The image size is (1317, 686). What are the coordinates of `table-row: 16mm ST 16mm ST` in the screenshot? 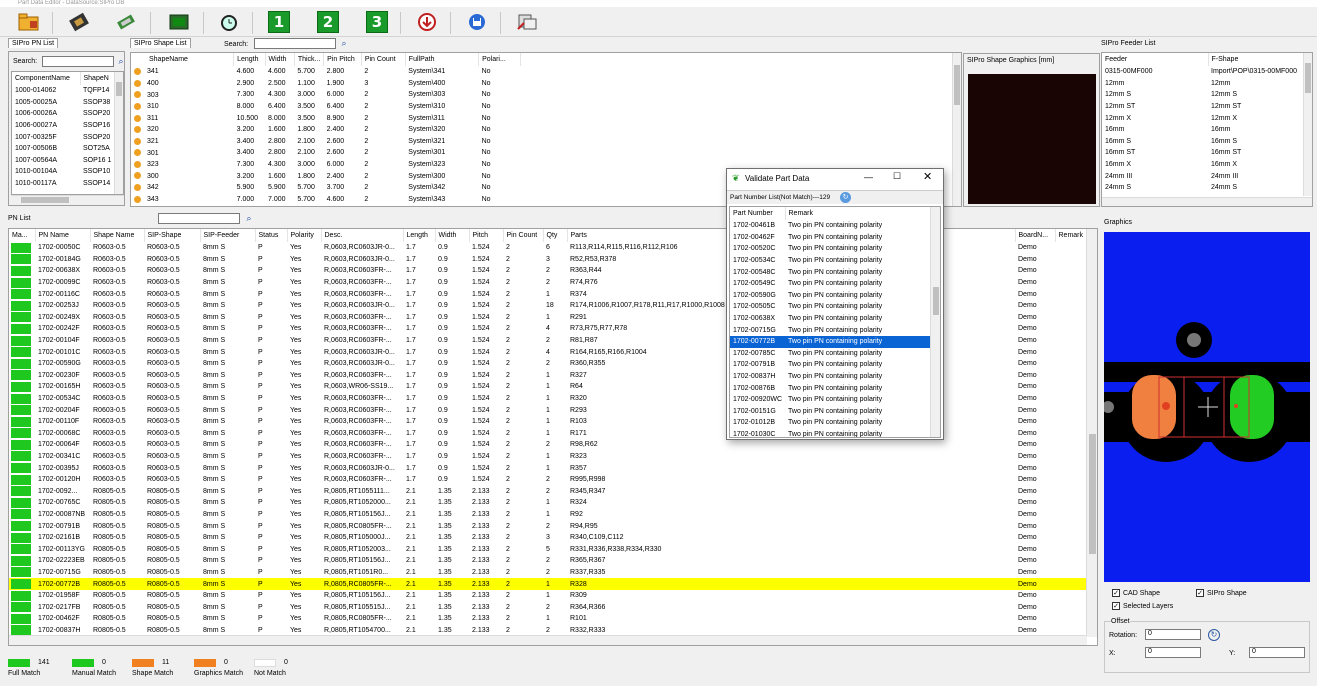 It's located at (1203, 153).